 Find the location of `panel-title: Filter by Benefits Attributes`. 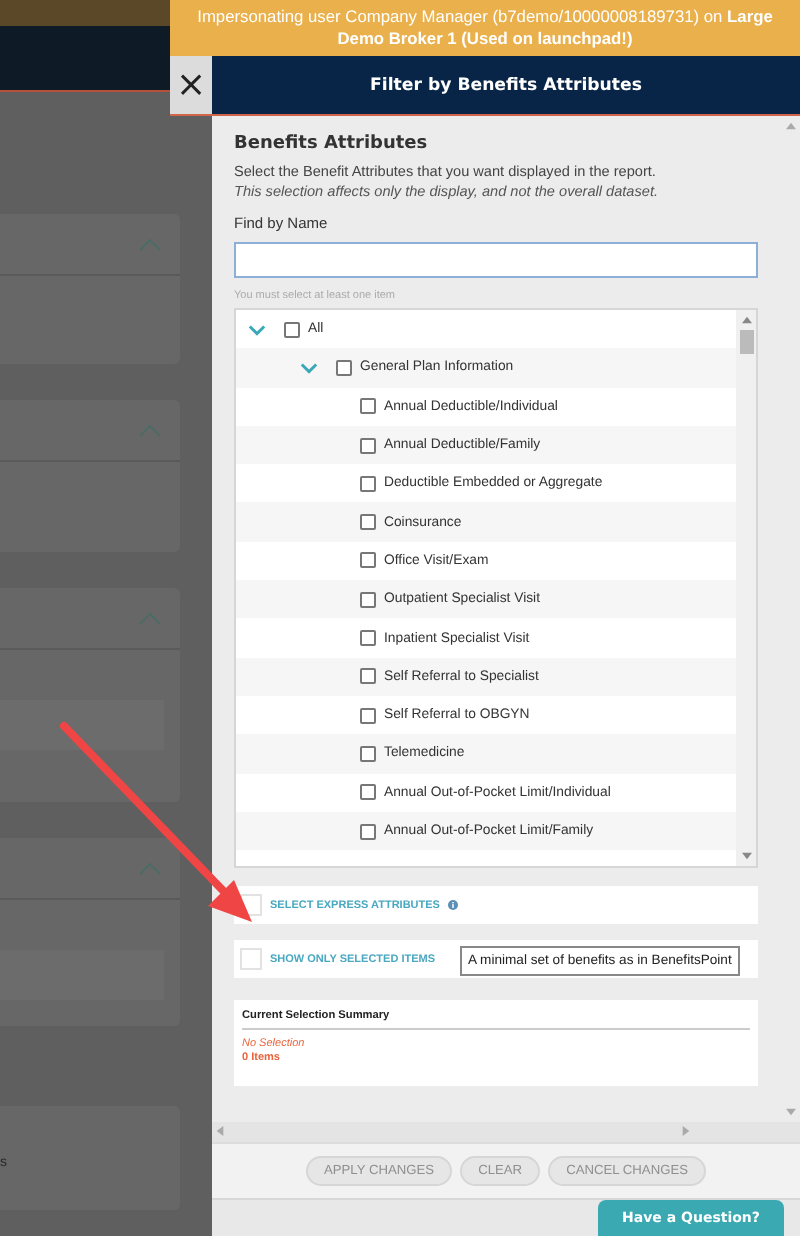

panel-title: Filter by Benefits Attributes is located at coordinates (506, 85).